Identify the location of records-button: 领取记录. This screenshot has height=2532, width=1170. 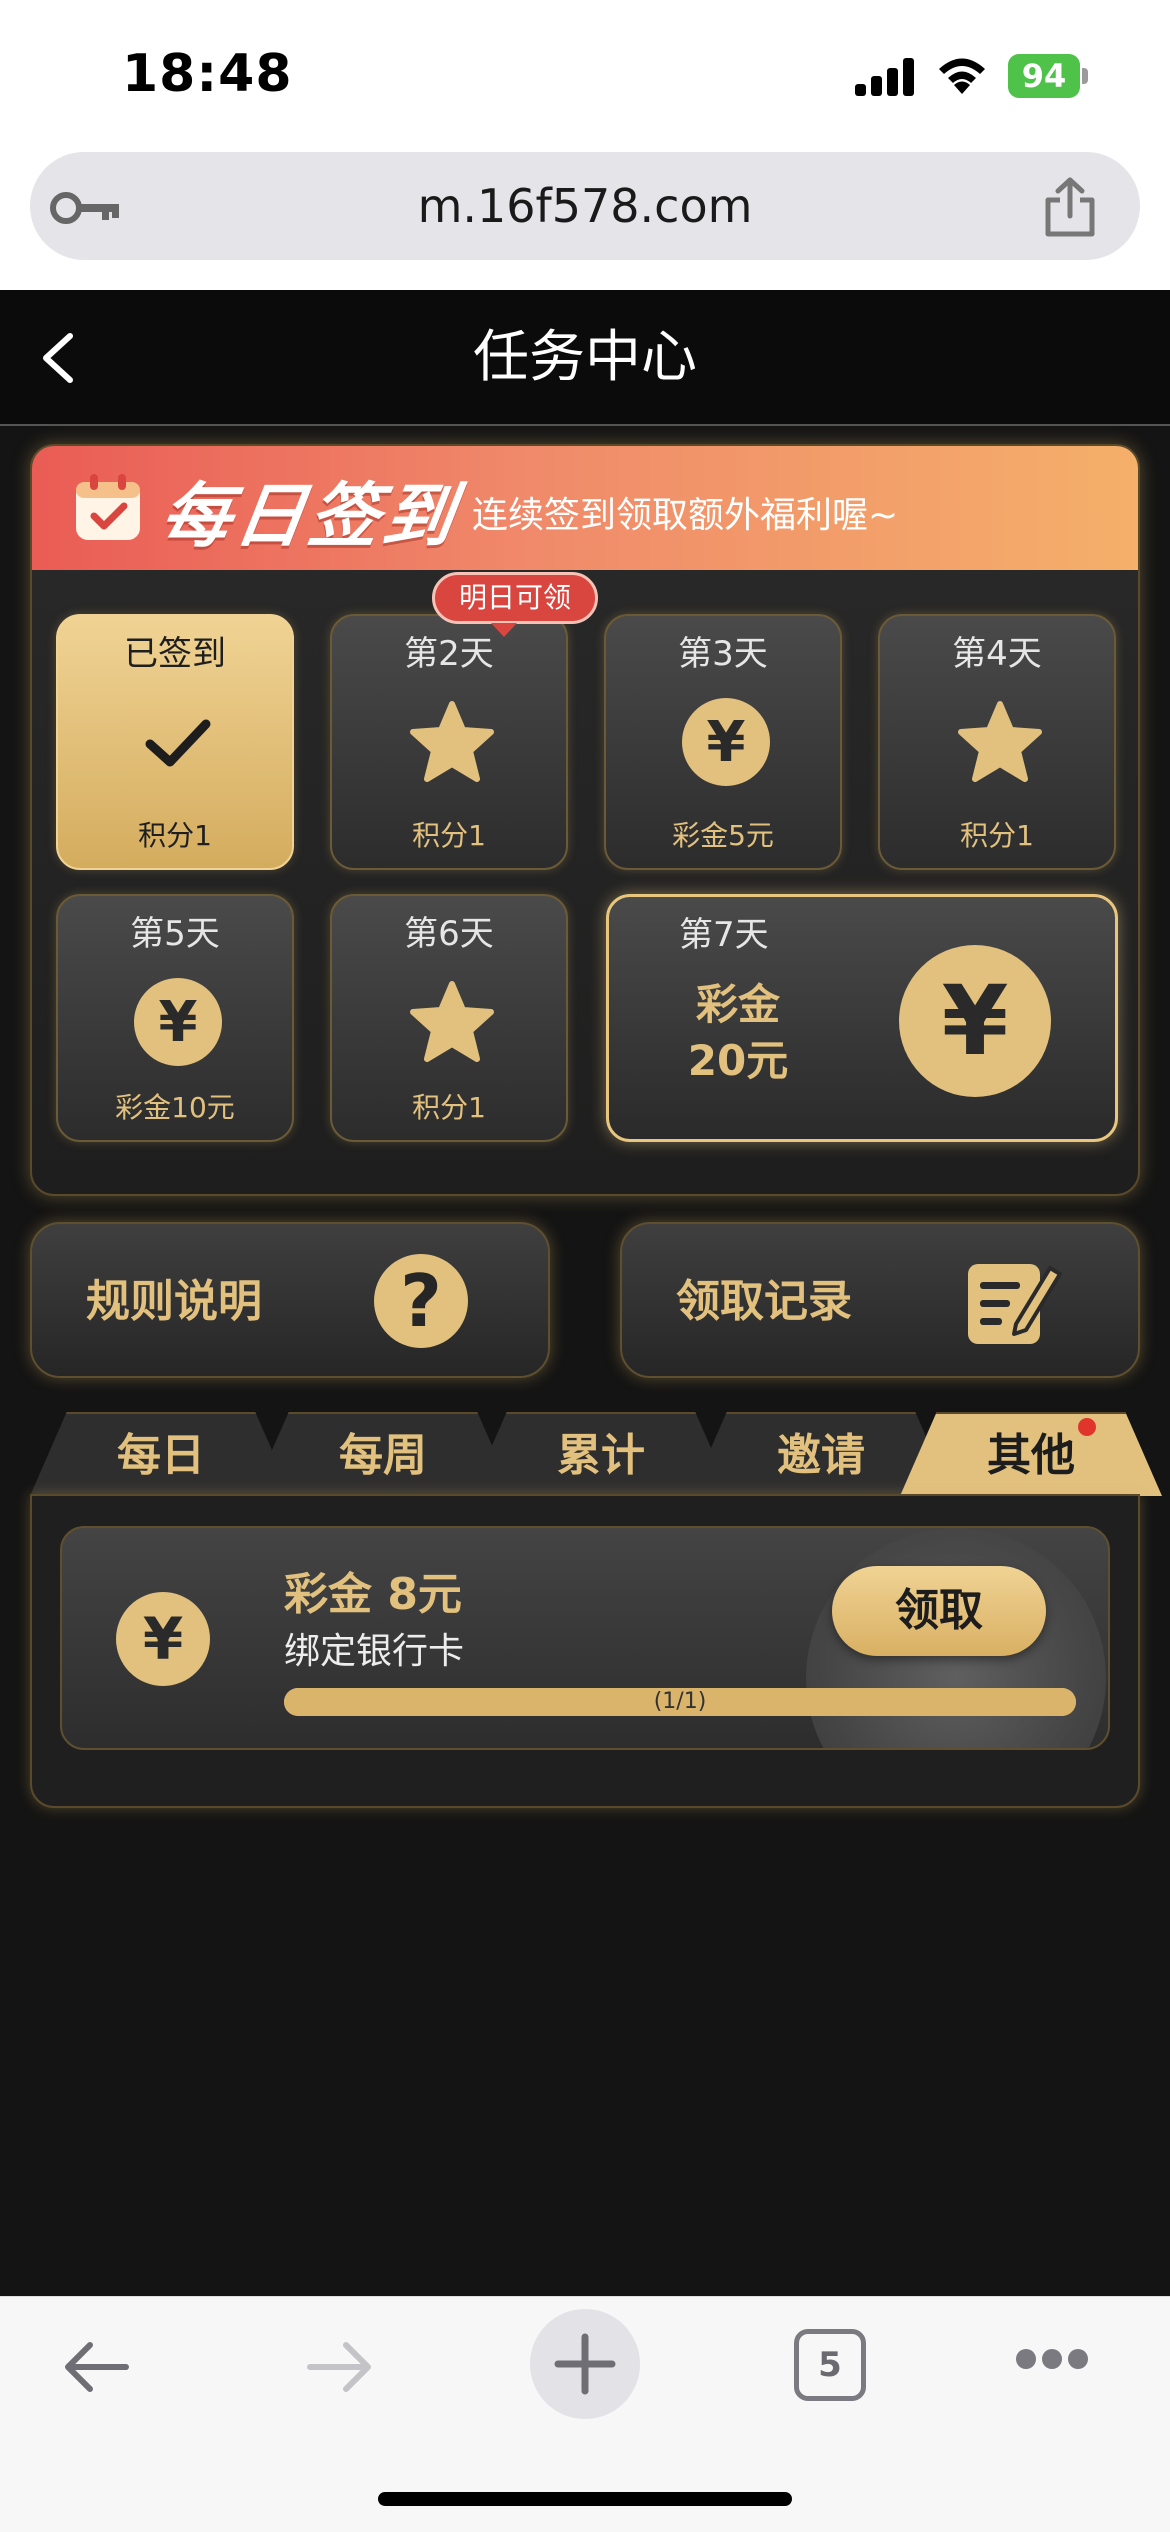
(880, 1300).